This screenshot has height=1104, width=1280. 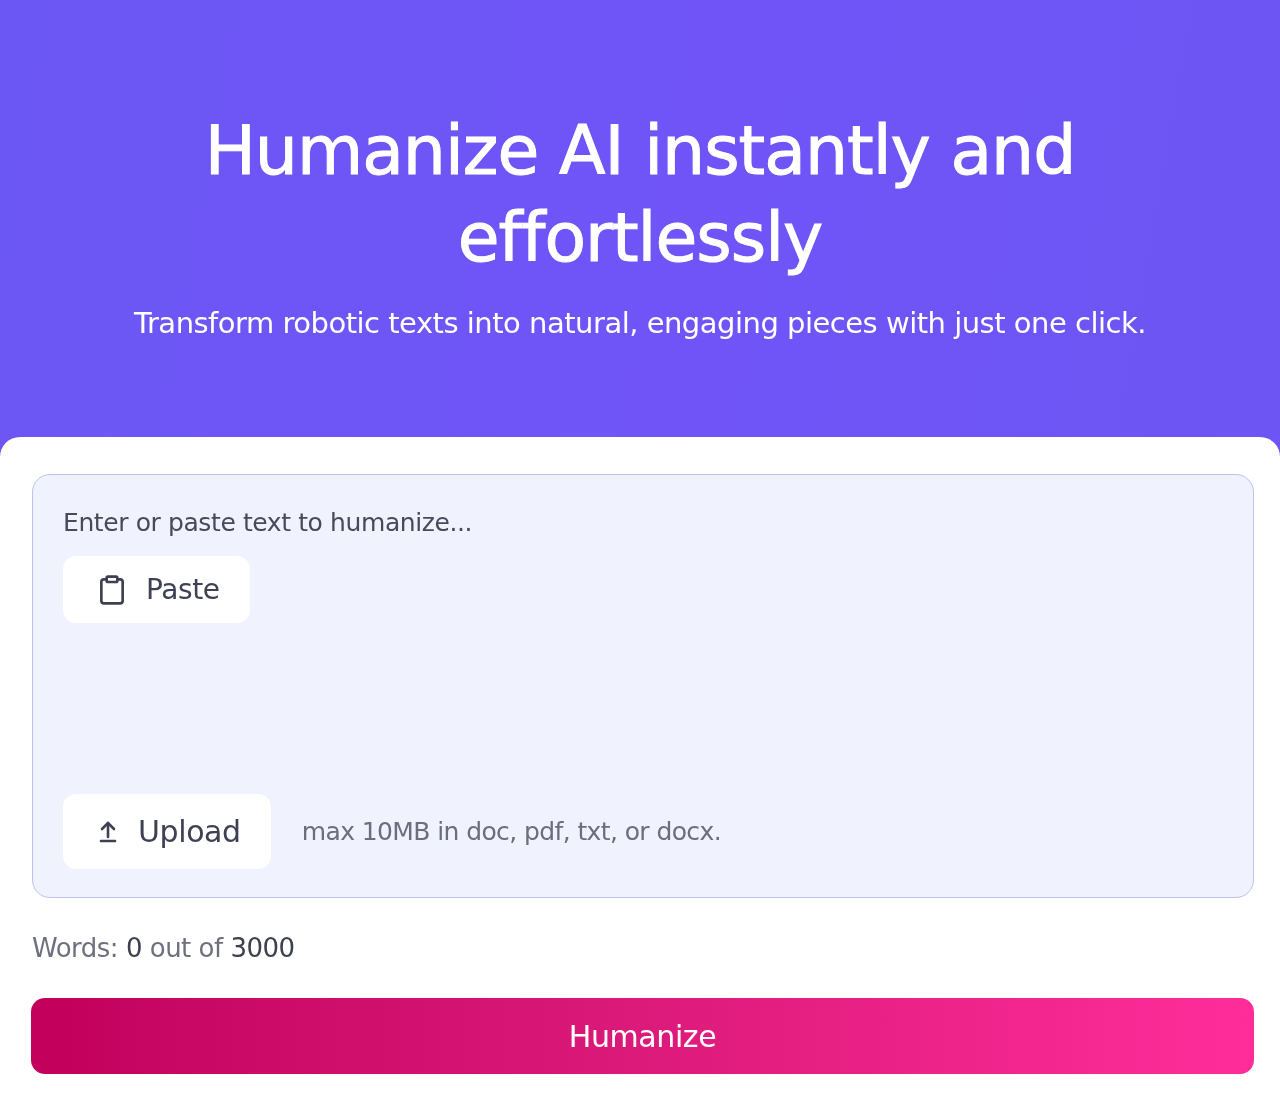 What do you see at coordinates (164, 948) in the screenshot?
I see `word-counter: Words: 0 out of 3000` at bounding box center [164, 948].